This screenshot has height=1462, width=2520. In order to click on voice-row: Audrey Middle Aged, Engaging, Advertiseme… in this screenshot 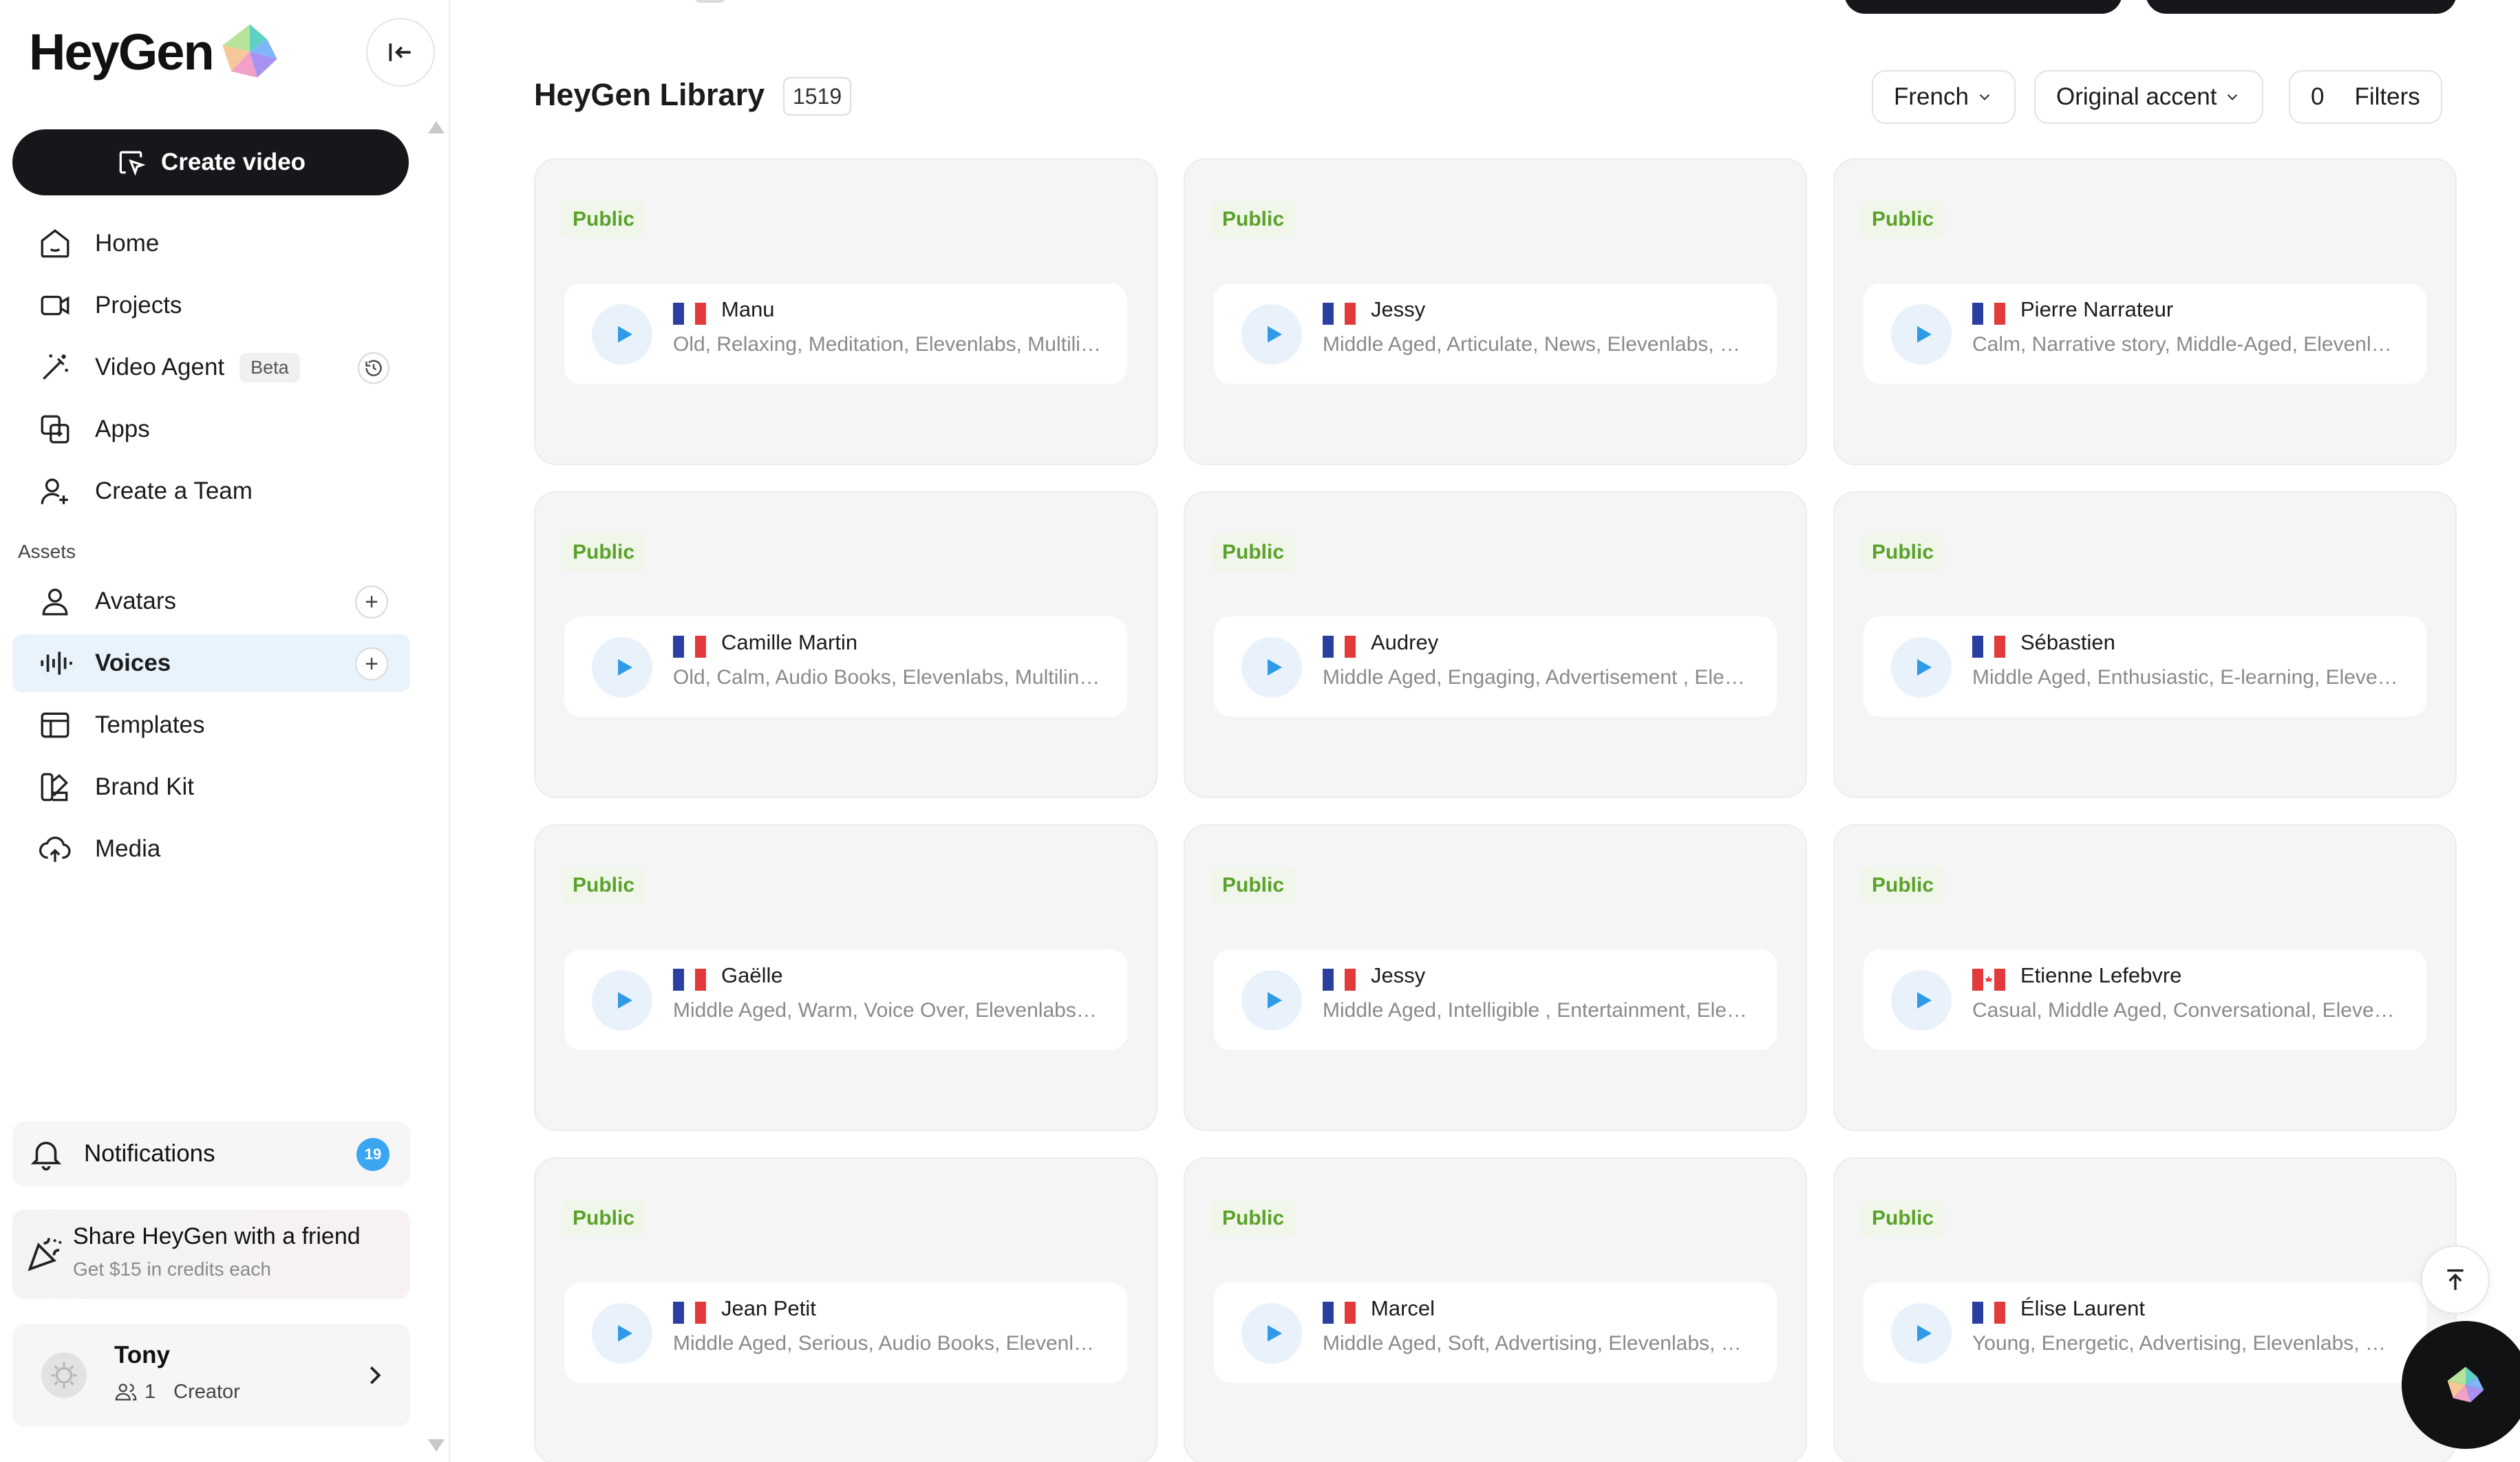, I will do `click(1495, 666)`.